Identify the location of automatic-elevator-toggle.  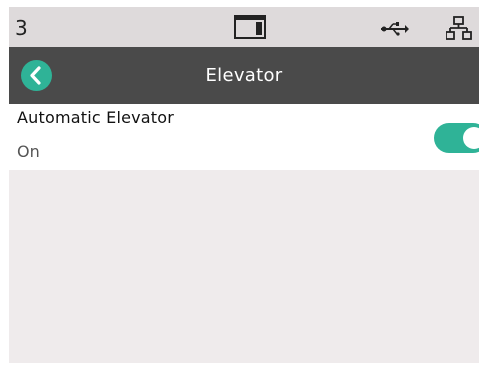
(456, 138).